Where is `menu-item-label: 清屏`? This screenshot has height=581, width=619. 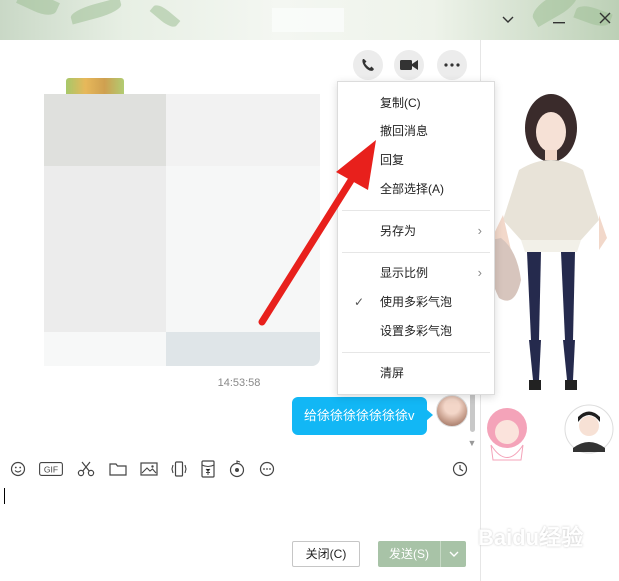
menu-item-label: 清屏 is located at coordinates (392, 373).